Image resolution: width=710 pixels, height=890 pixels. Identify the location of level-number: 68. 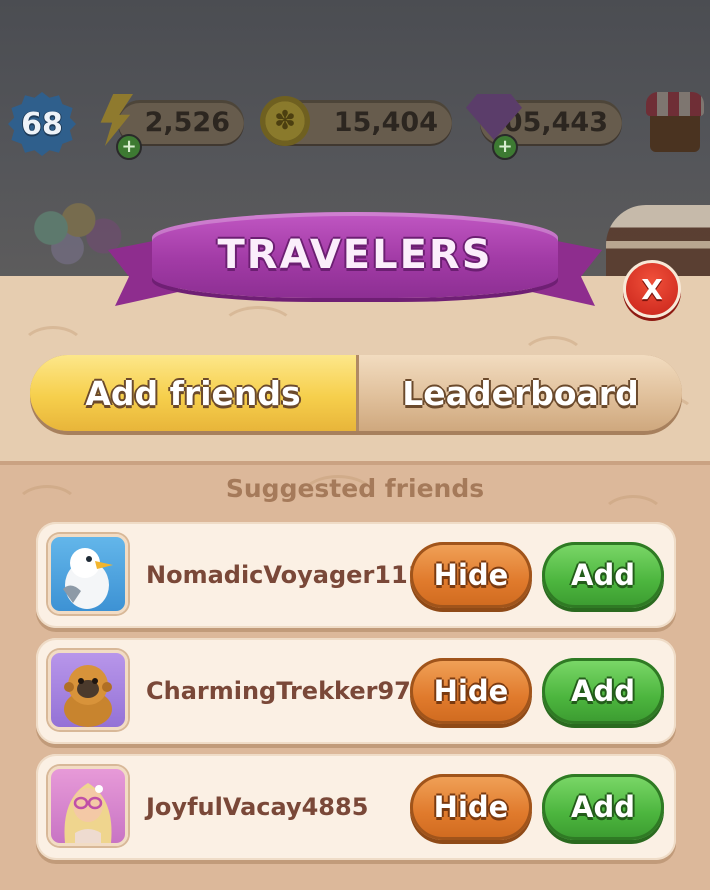
(42, 124).